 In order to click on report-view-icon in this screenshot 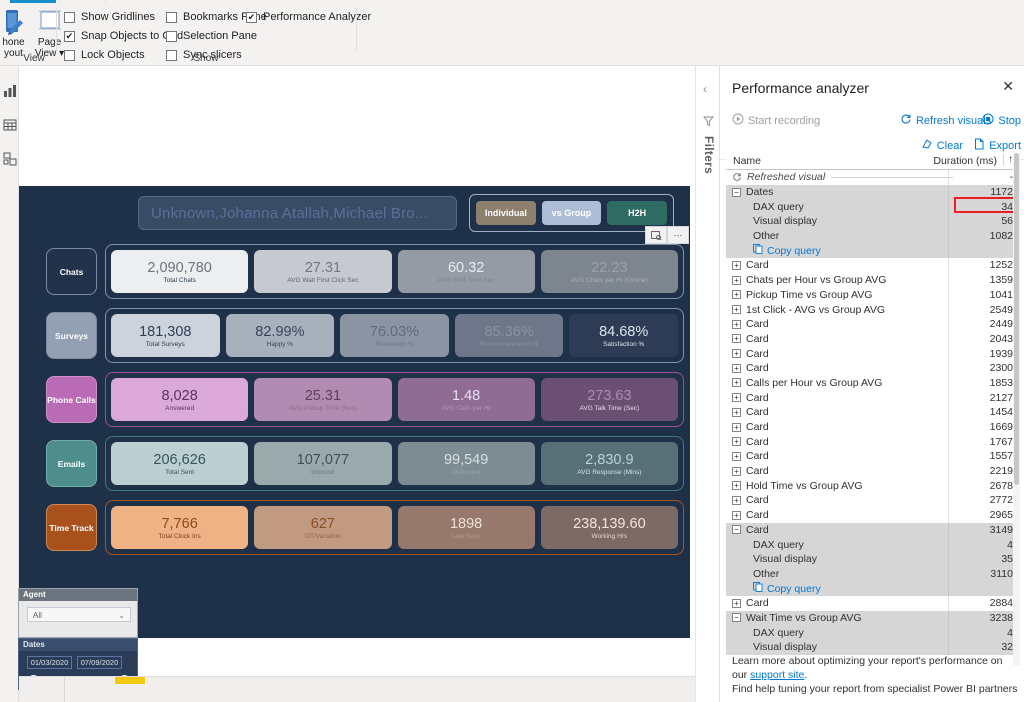, I will do `click(10, 91)`.